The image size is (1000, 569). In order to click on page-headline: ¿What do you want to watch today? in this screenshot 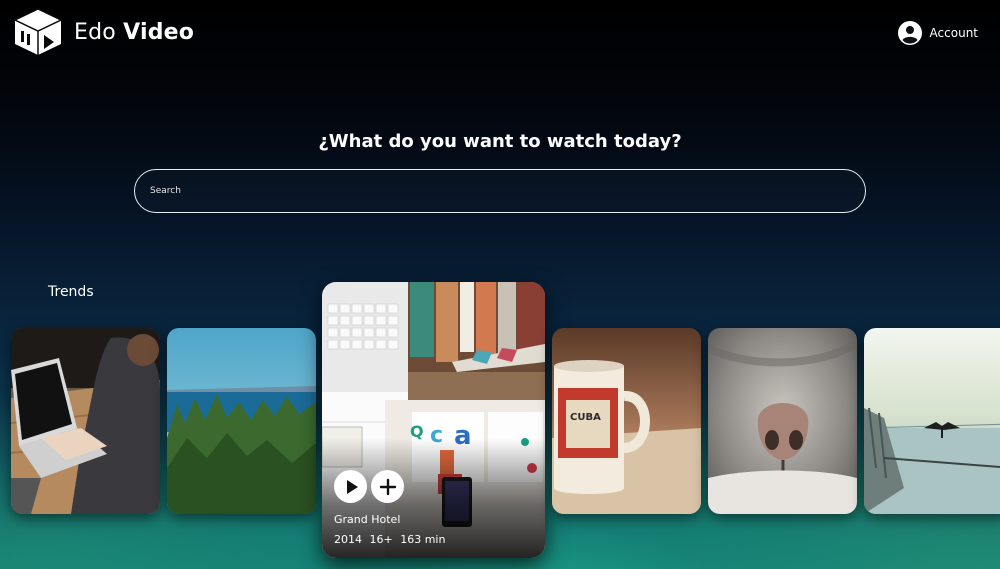, I will do `click(500, 141)`.